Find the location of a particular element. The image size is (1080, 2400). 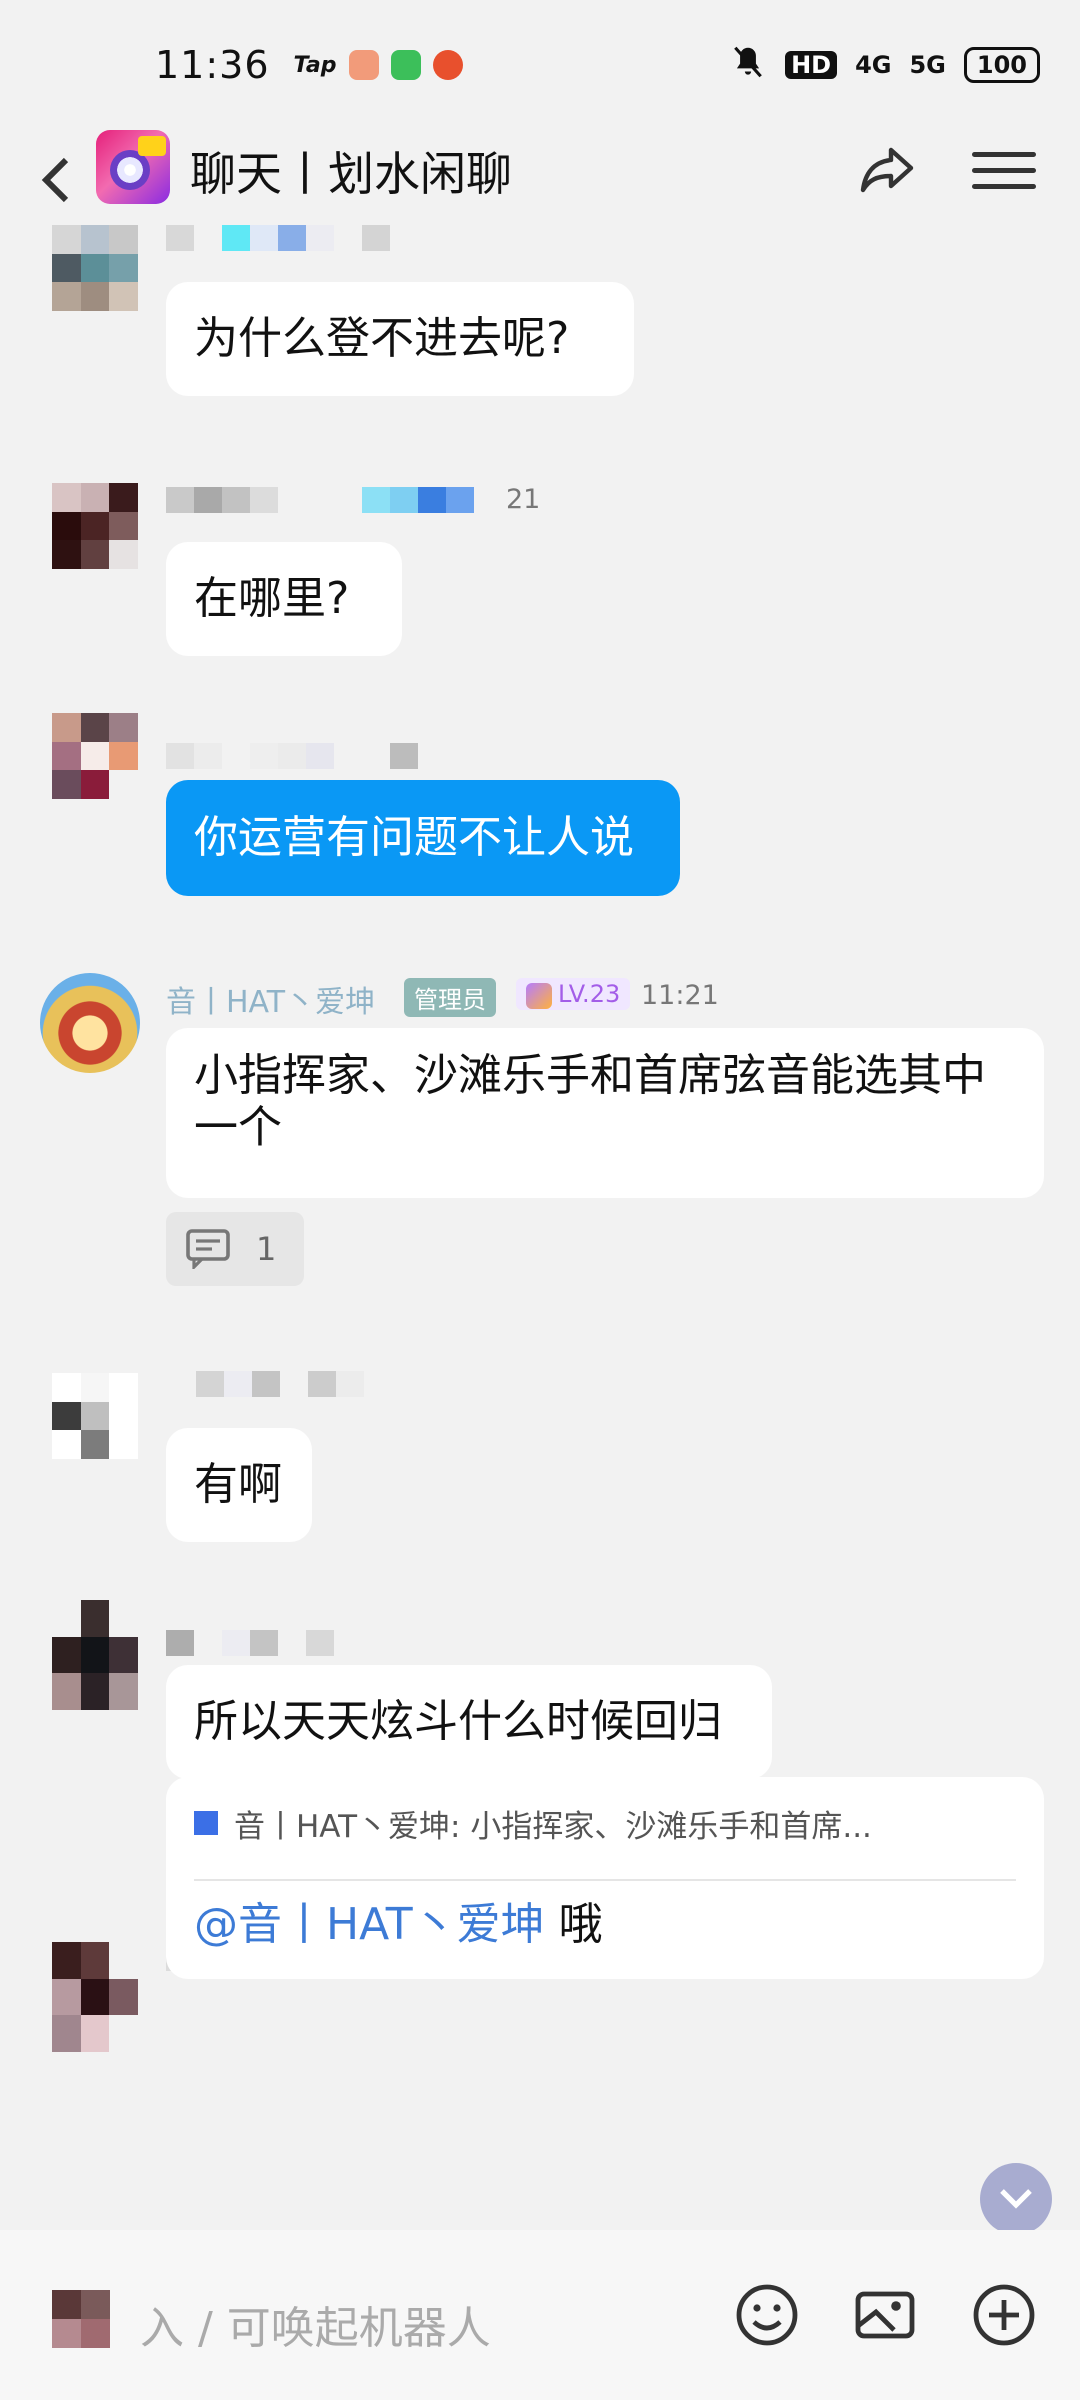

input-bar: 入 / 可唤起机器人 is located at coordinates (540, 2315).